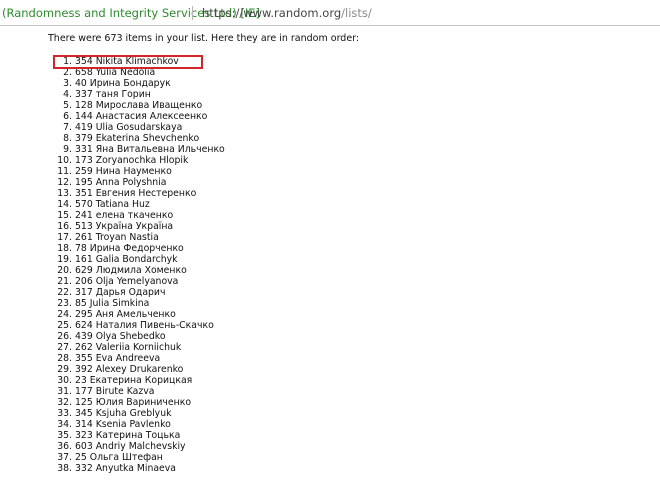  I want to click on list-item-number: 34., so click(64, 424).